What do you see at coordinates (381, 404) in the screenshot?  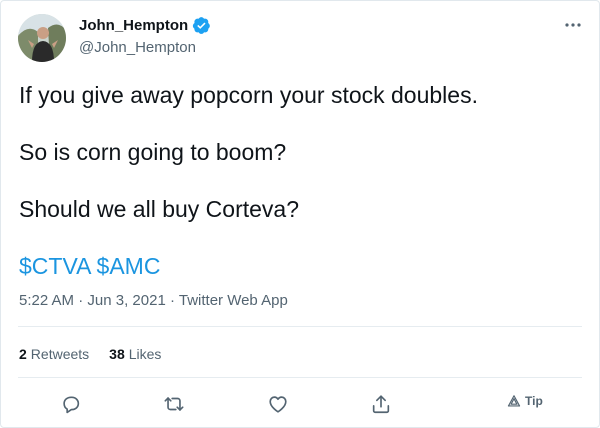 I see `share-icon` at bounding box center [381, 404].